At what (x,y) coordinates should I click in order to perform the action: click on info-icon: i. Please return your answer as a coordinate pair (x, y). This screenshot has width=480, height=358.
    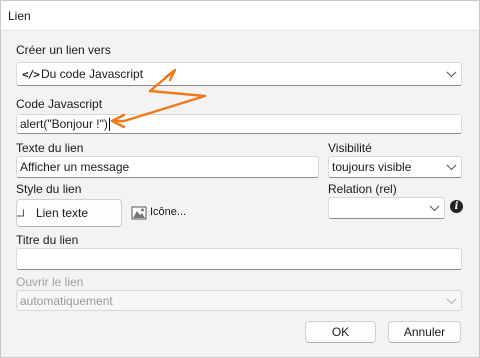
    Looking at the image, I should click on (456, 206).